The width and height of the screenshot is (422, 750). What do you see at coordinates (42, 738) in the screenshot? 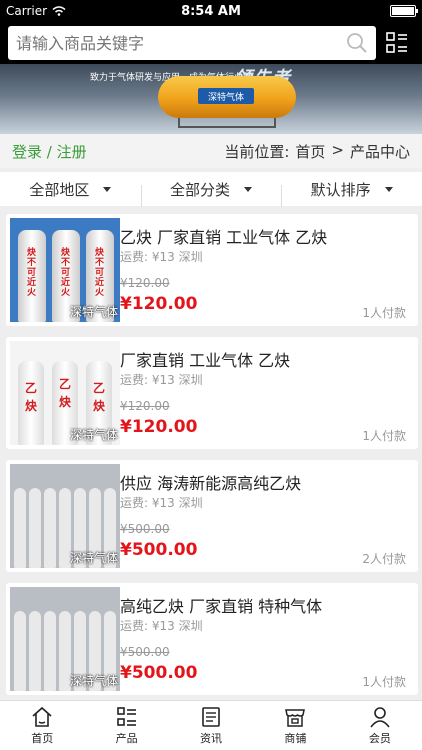
I see `tab-home-label: 首页` at bounding box center [42, 738].